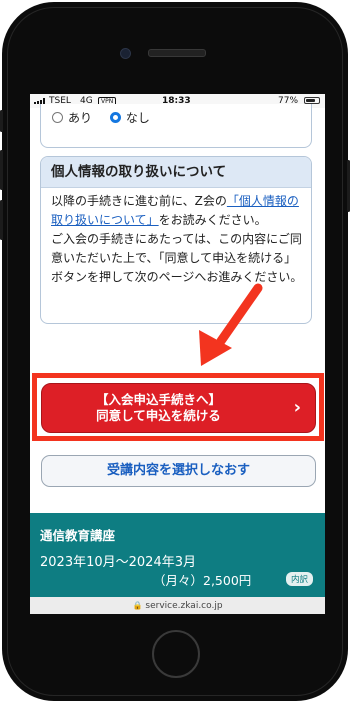 This screenshot has height=703, width=350. Describe the element at coordinates (312, 100) in the screenshot. I see `battery-icon` at that location.